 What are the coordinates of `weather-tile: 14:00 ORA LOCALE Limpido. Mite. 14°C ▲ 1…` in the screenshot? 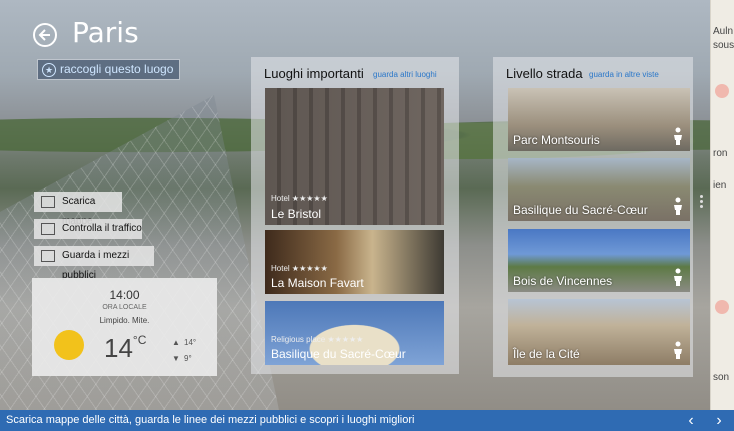 It's located at (124, 327).